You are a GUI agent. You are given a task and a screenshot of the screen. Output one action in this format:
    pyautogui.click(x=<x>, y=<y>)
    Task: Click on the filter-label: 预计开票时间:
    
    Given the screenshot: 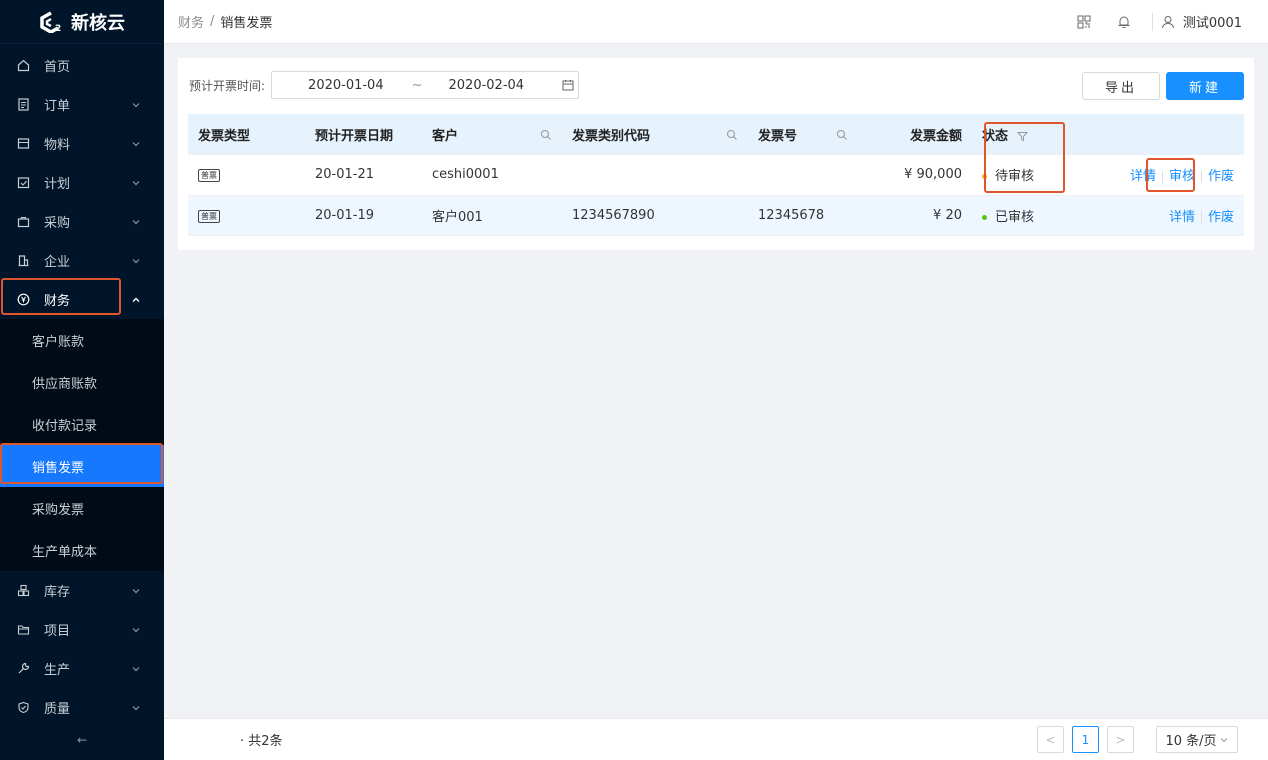 What is the action you would take?
    pyautogui.click(x=227, y=85)
    